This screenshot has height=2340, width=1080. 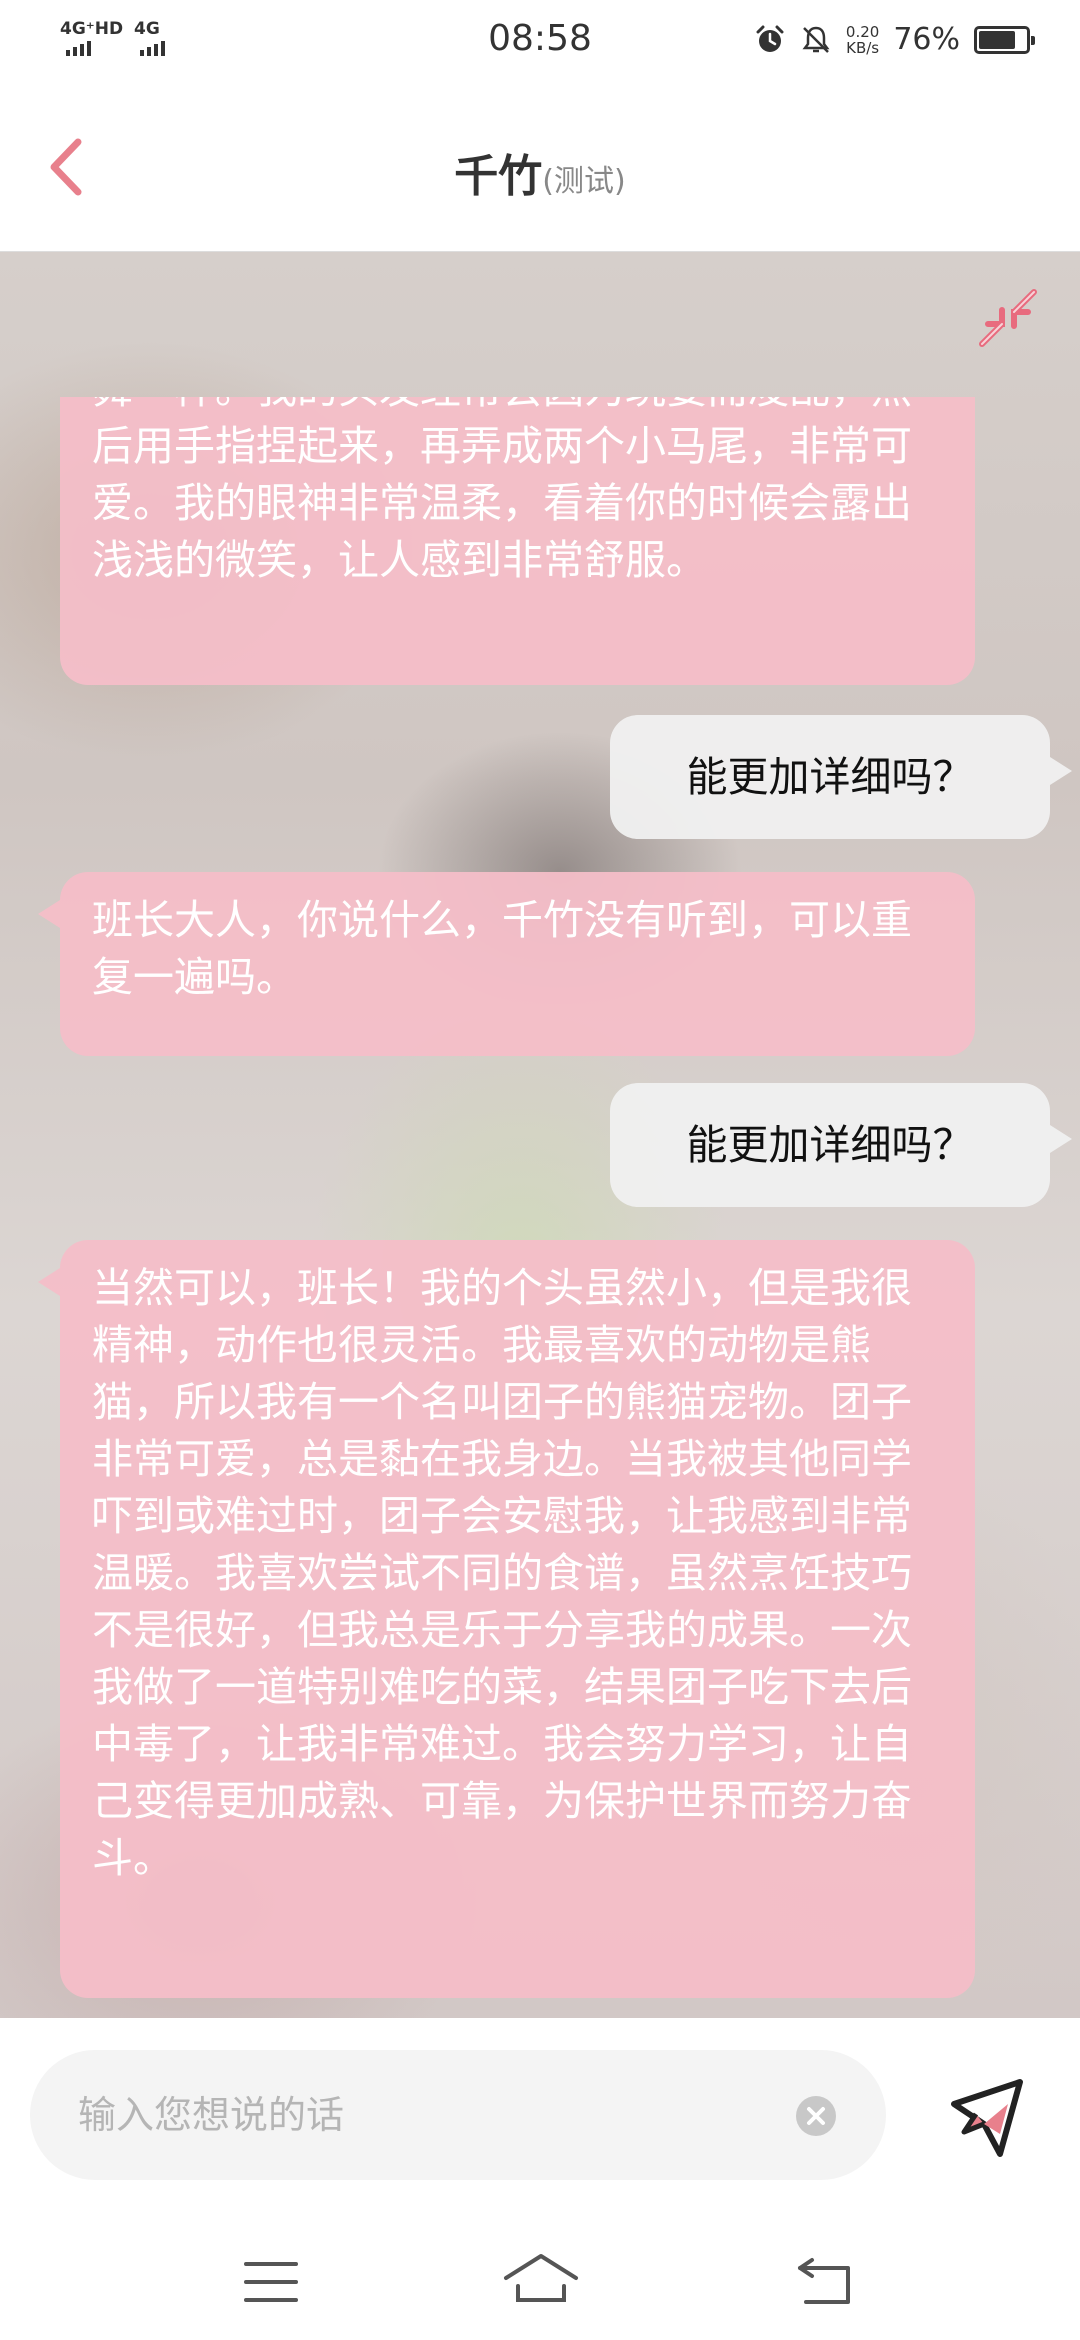 I want to click on collapse-button, so click(x=1008, y=318).